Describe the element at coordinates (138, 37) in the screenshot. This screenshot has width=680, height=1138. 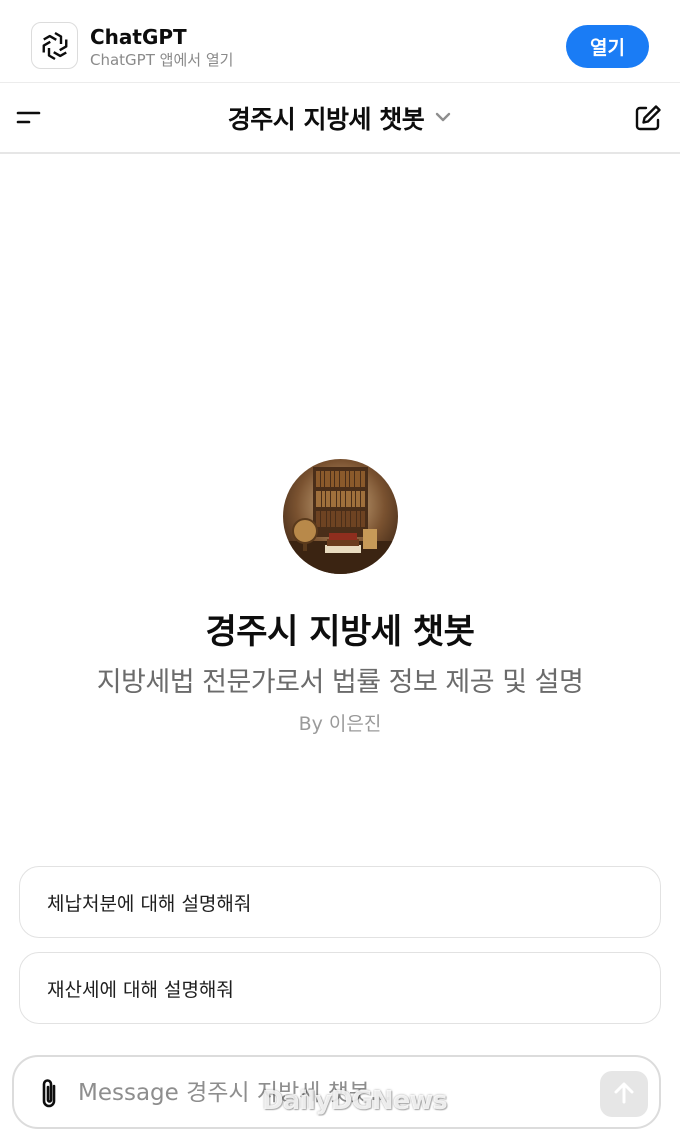
I see `app-name: ChatGPT` at that location.